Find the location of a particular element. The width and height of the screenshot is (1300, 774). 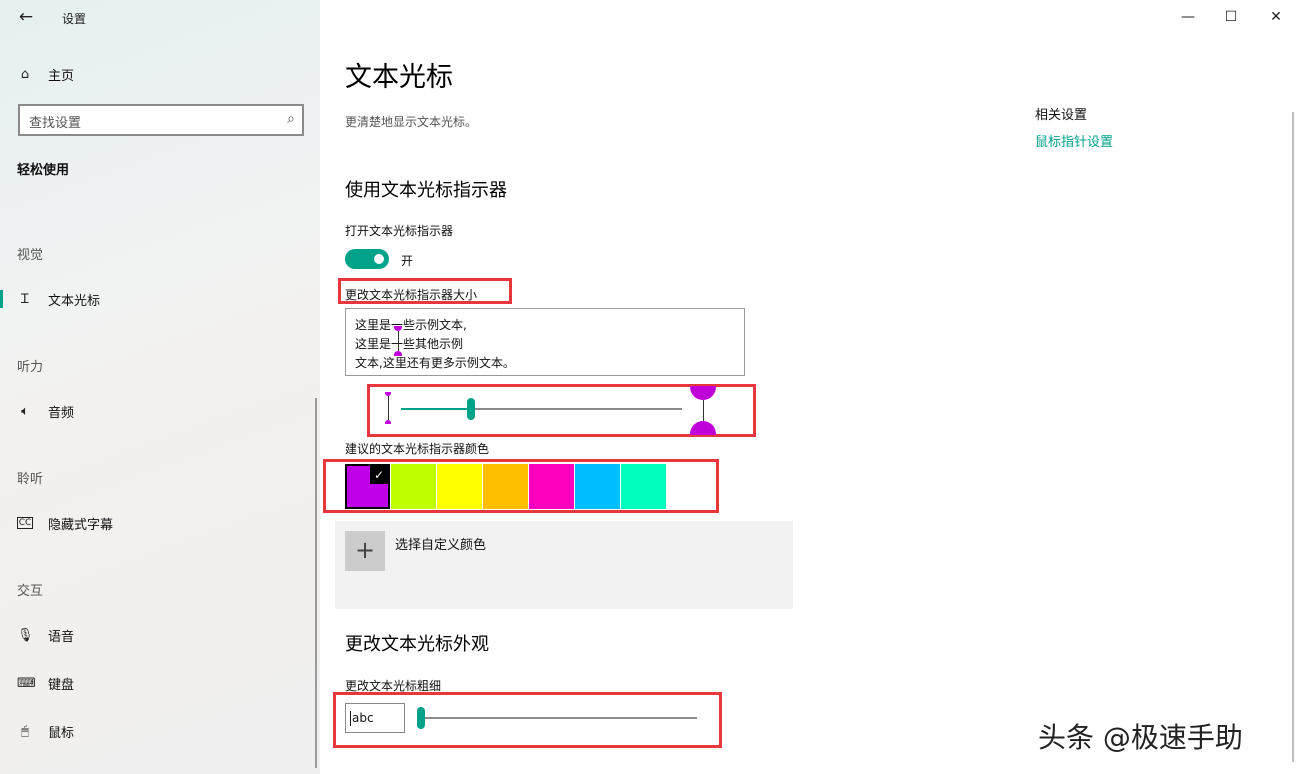

thickness-preview: abc is located at coordinates (375, 718).